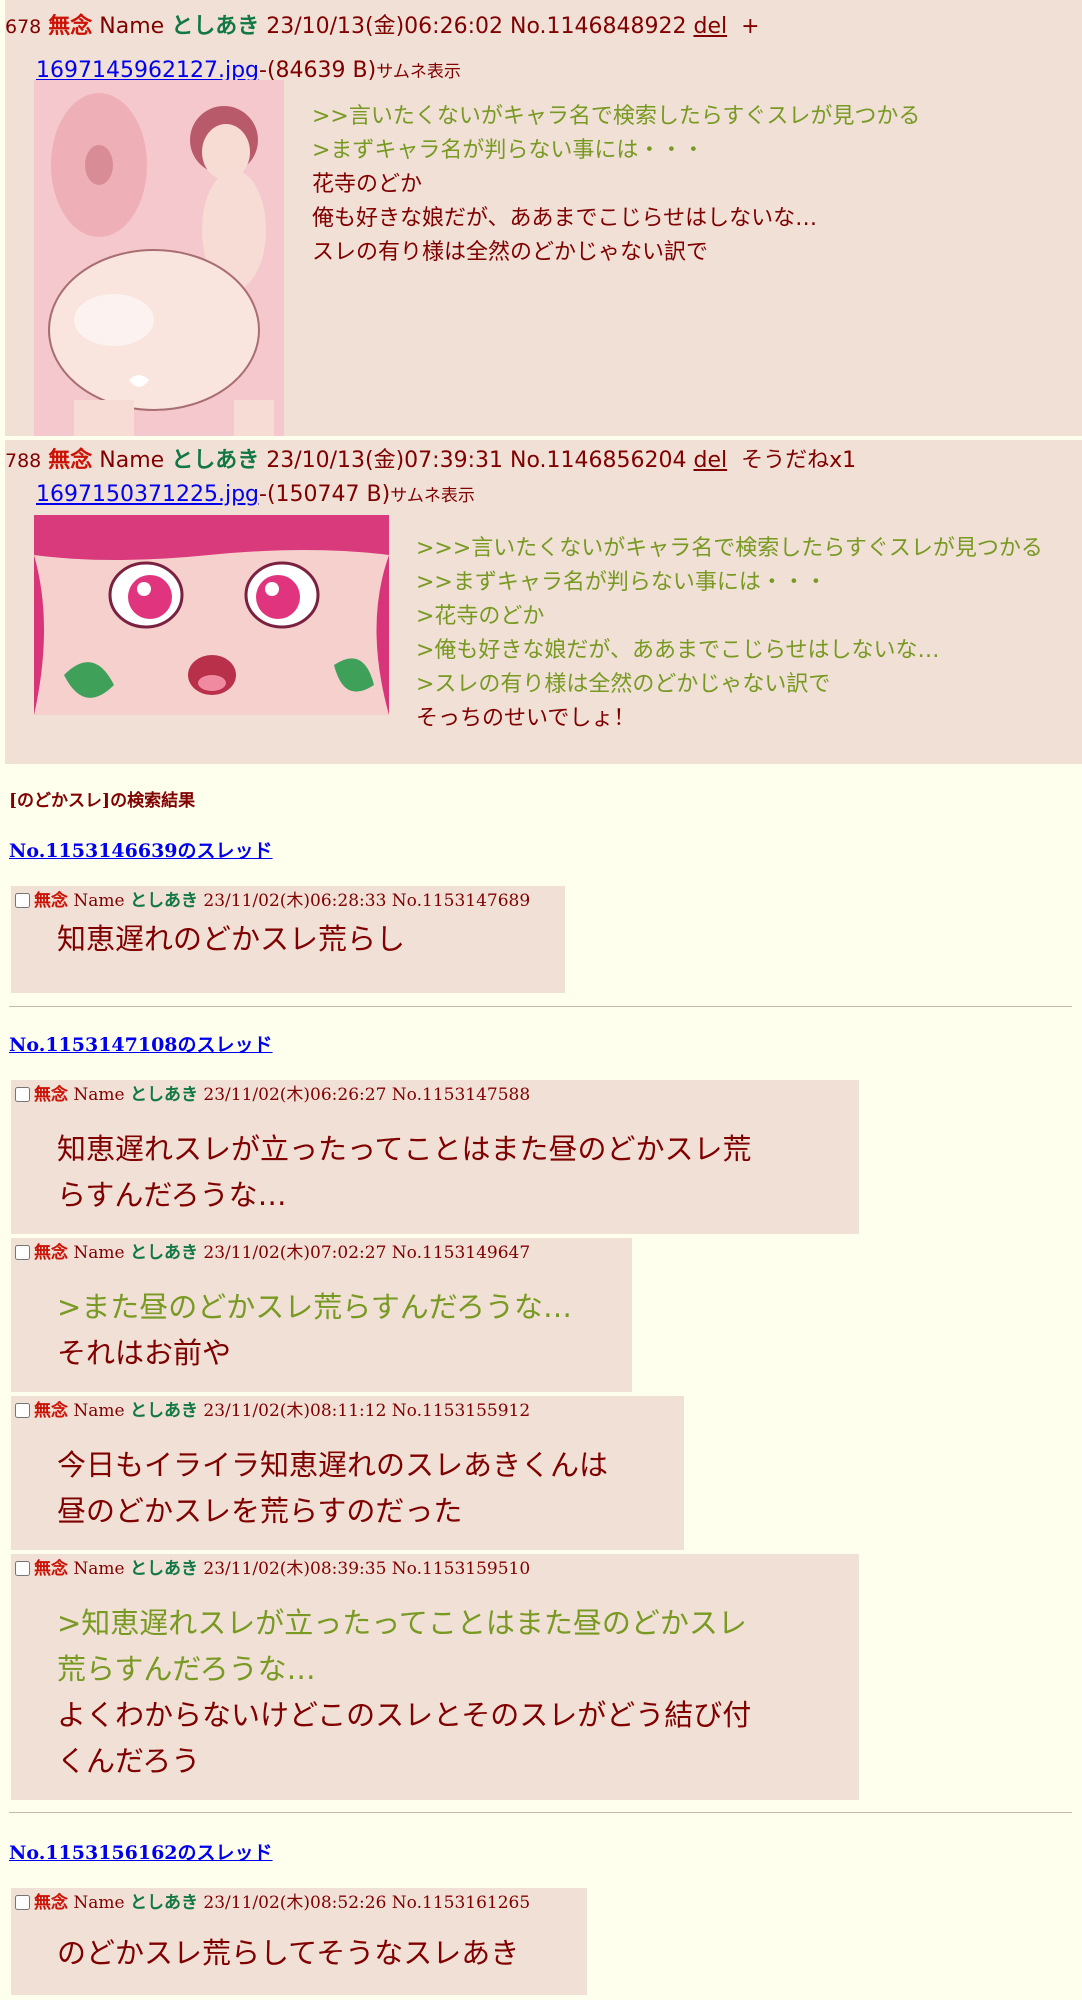  I want to click on post-datetime: 23/11/02(木)06:28:33, so click(295, 901).